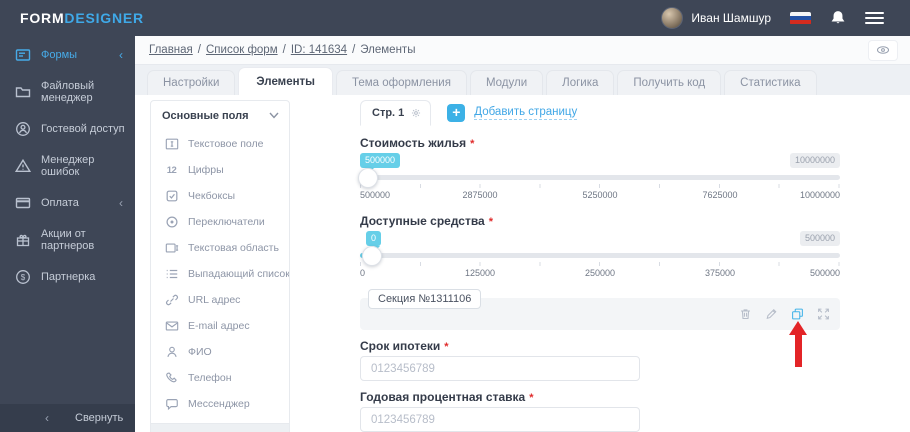 The width and height of the screenshot is (910, 432). I want to click on logo-form: FORM, so click(42, 18).